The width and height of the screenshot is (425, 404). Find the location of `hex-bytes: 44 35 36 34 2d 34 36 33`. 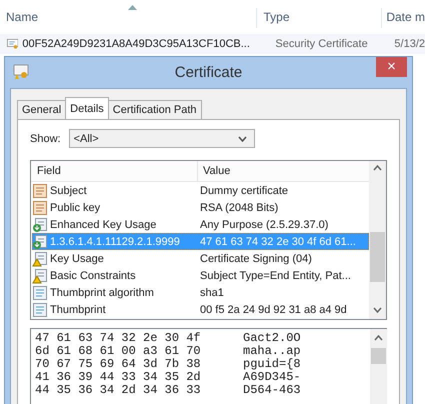

hex-bytes: 44 35 36 34 2d 34 36 33 is located at coordinates (118, 390).